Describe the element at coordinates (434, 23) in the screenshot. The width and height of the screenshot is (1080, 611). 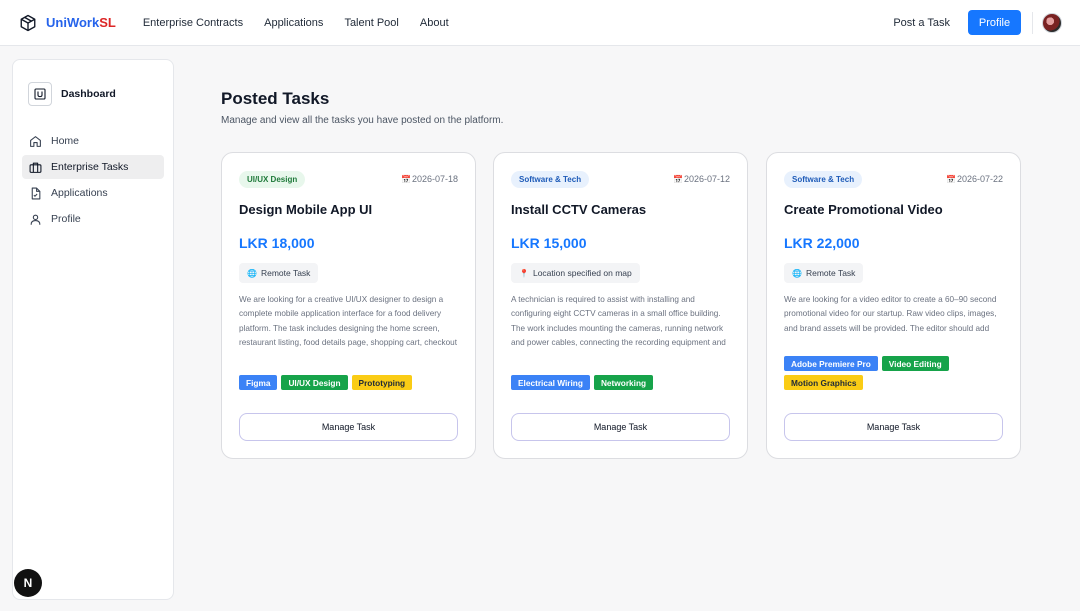
I see `nav-link-about: About` at that location.